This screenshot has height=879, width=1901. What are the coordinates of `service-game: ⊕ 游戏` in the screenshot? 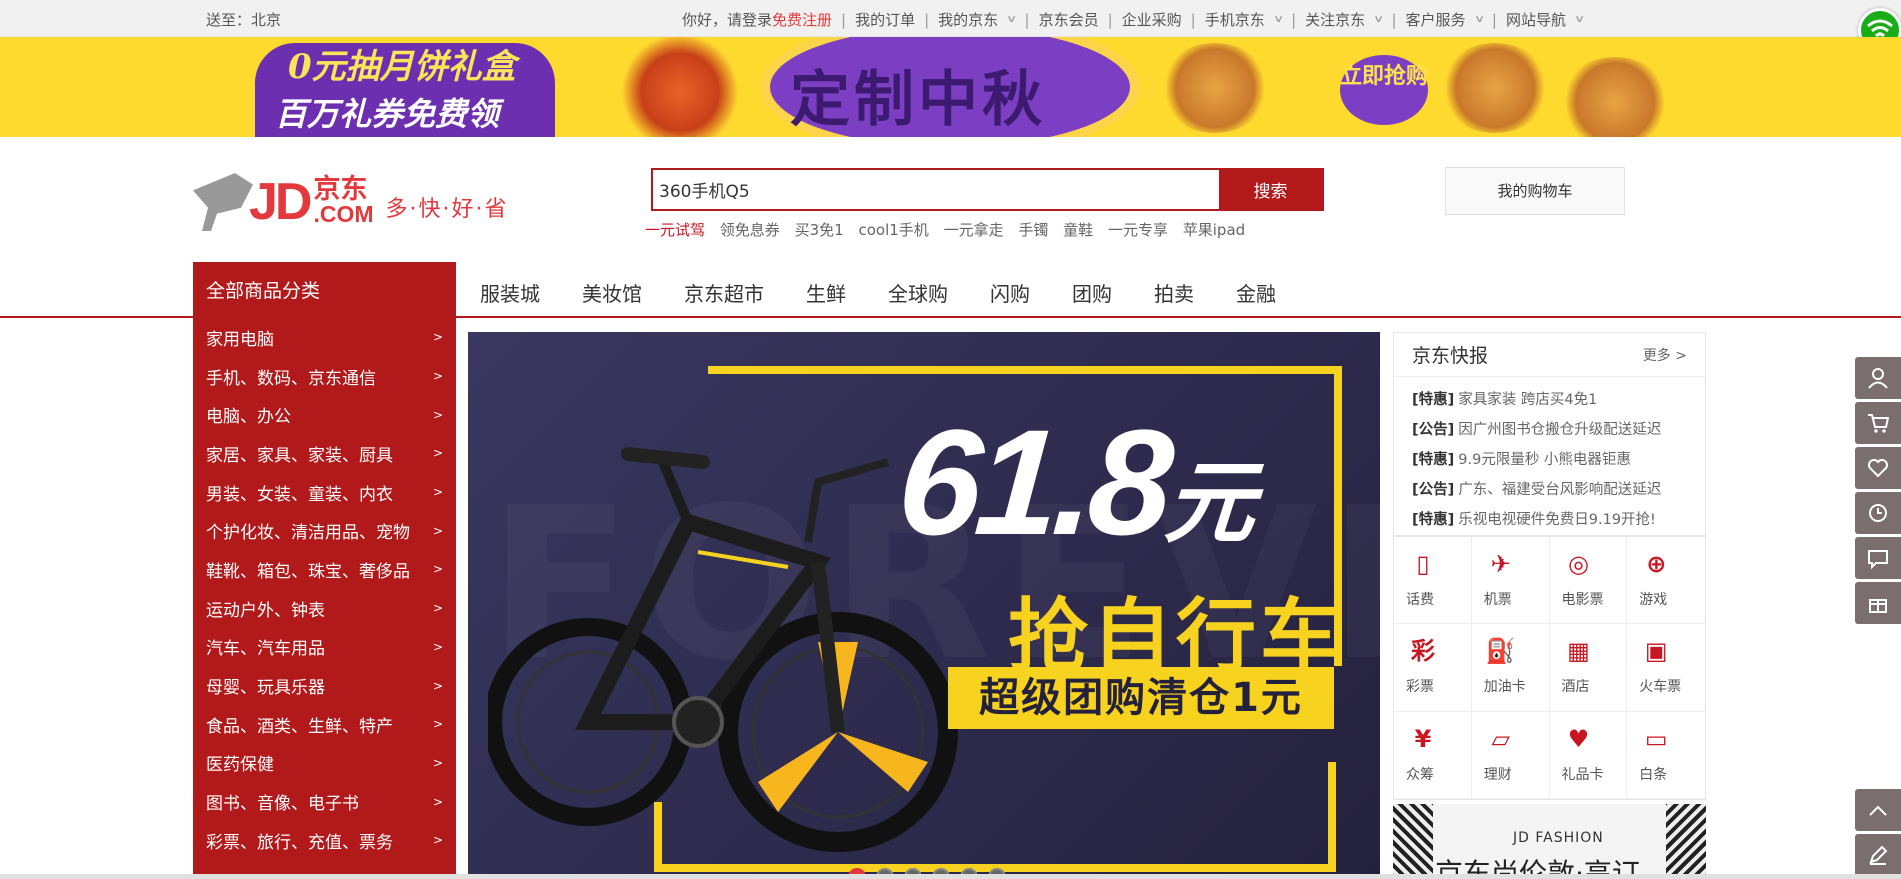 It's located at (1666, 581).